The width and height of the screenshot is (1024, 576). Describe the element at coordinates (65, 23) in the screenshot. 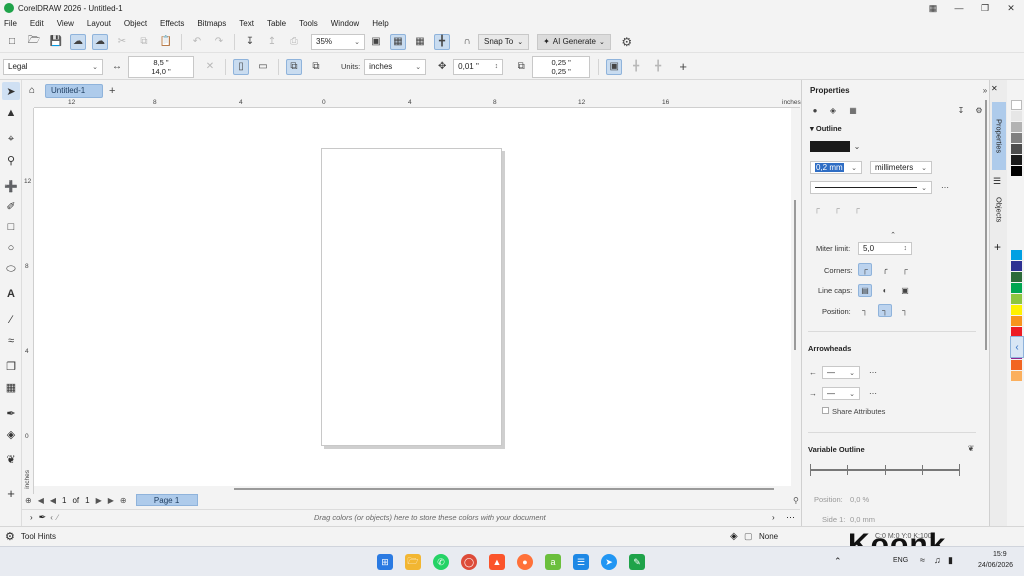

I see `menu-view: View` at that location.